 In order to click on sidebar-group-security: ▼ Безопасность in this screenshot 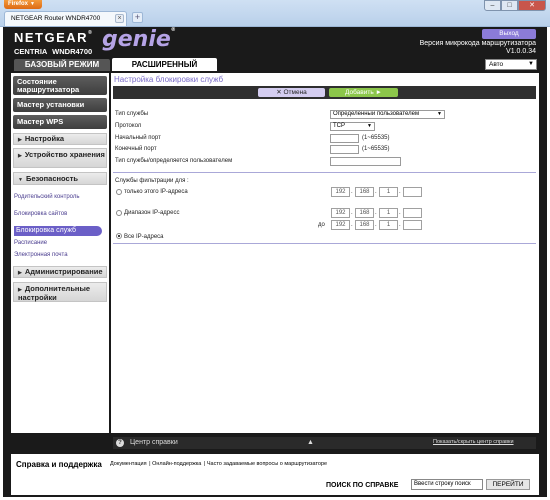, I will do `click(60, 178)`.